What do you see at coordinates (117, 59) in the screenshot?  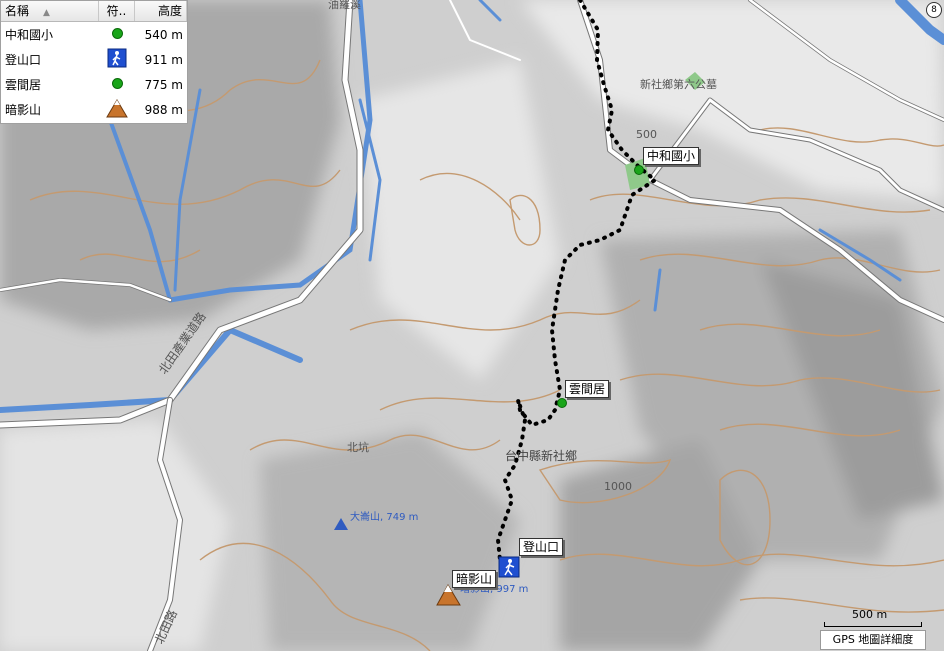 I see `hiker-icon` at bounding box center [117, 59].